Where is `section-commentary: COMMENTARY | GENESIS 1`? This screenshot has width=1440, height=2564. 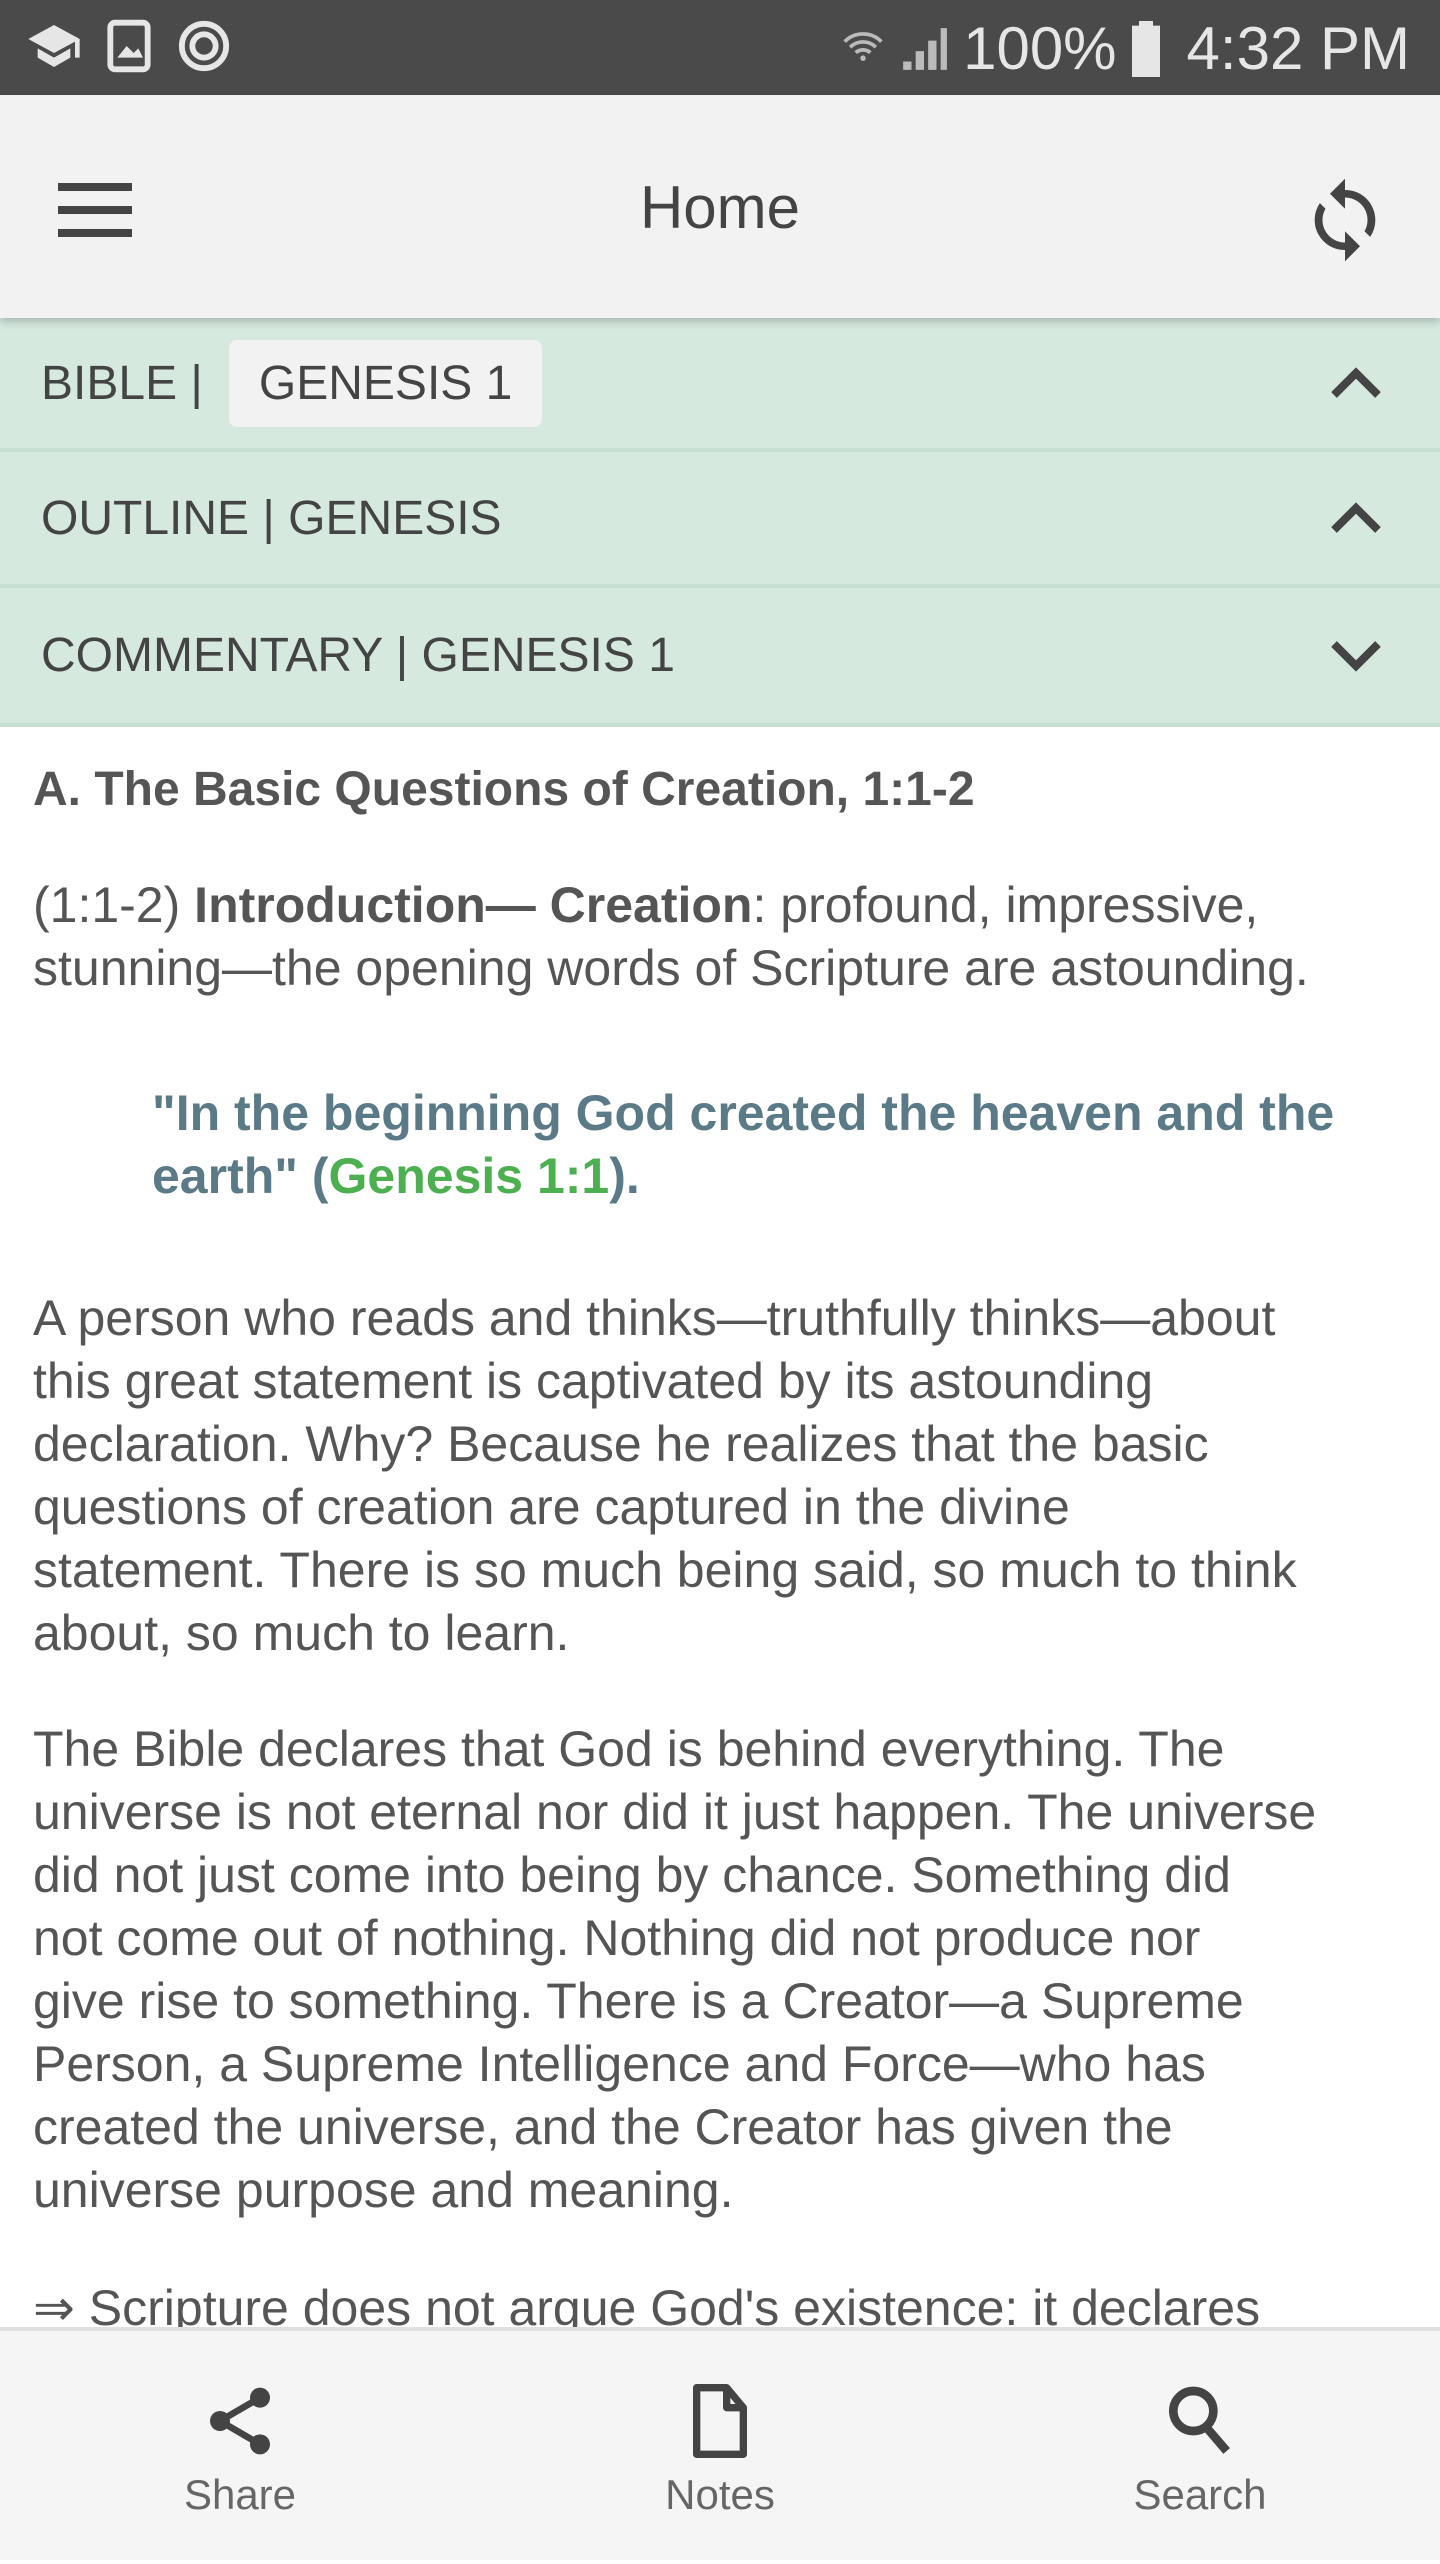
section-commentary: COMMENTARY | GENESIS 1 is located at coordinates (720, 657).